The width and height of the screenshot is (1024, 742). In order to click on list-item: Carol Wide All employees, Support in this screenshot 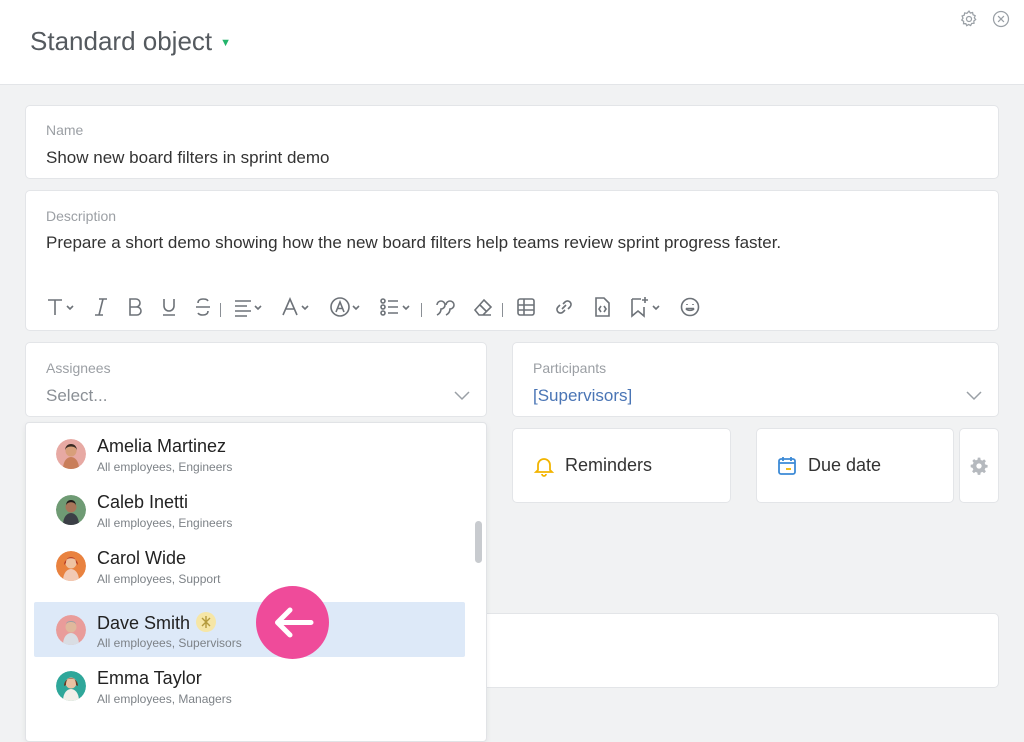, I will do `click(249, 565)`.